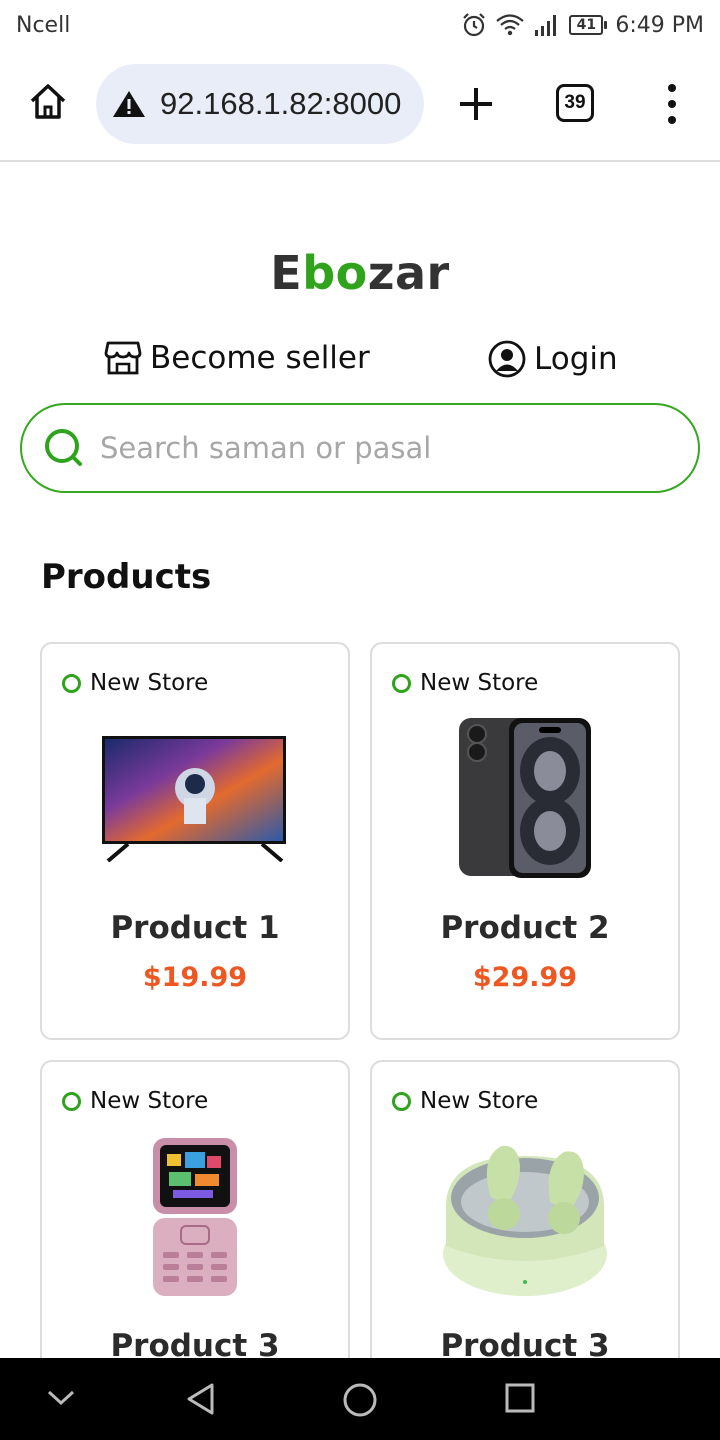 The width and height of the screenshot is (720, 1440). Describe the element at coordinates (510, 25) in the screenshot. I see `wifi-icon` at that location.